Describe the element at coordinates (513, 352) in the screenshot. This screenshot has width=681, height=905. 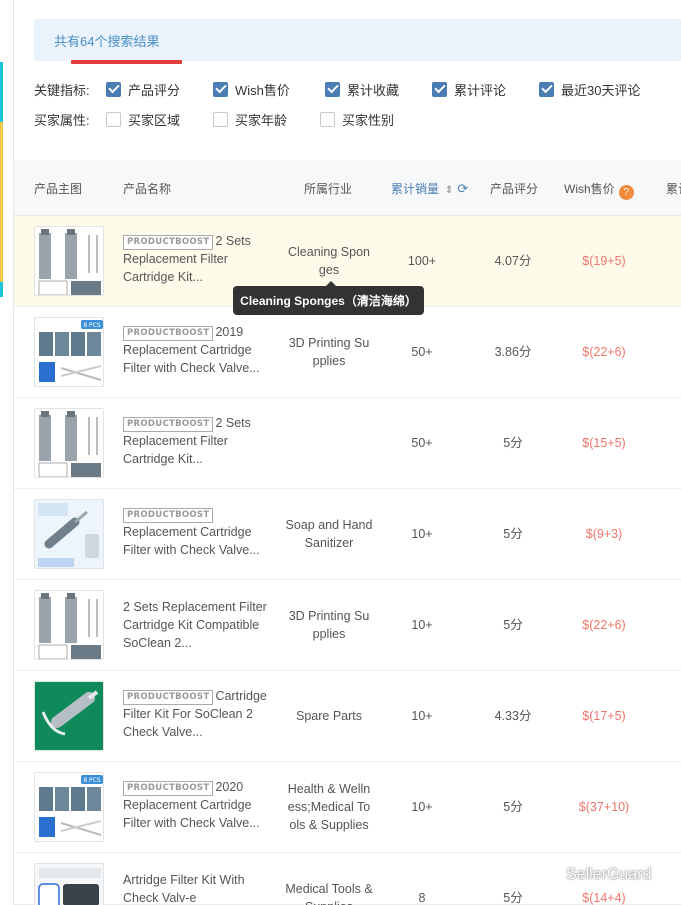
I see `score-cell: 3.86分` at that location.